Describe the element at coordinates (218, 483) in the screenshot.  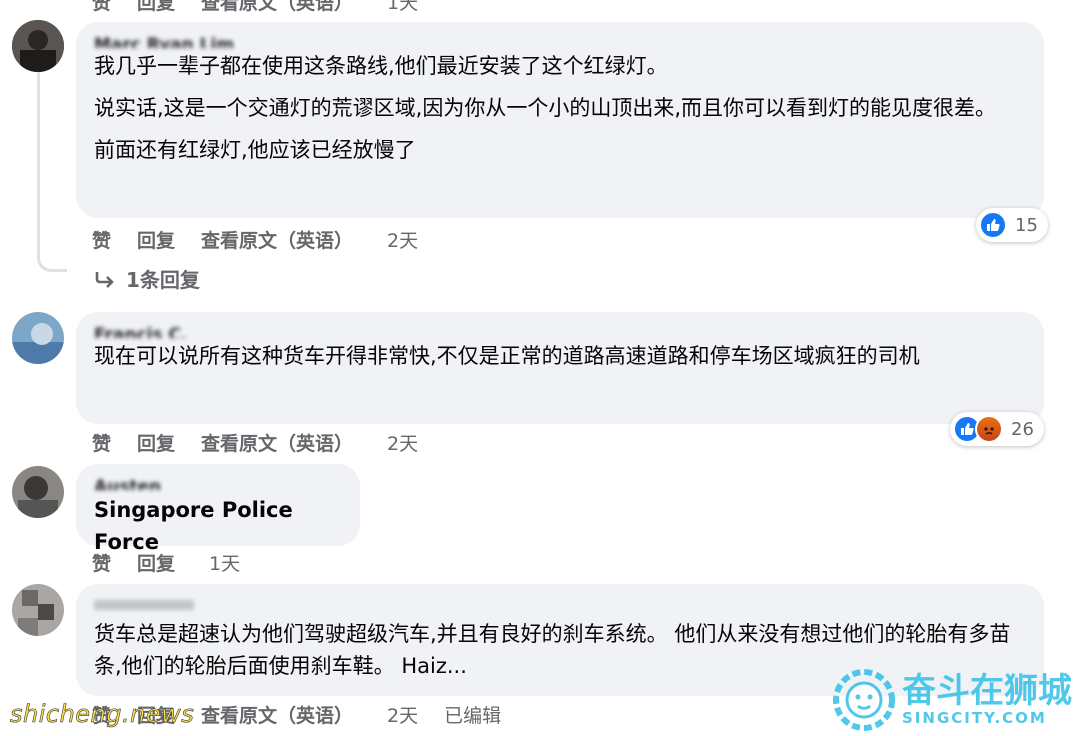
I see `commenter-name: Austen` at that location.